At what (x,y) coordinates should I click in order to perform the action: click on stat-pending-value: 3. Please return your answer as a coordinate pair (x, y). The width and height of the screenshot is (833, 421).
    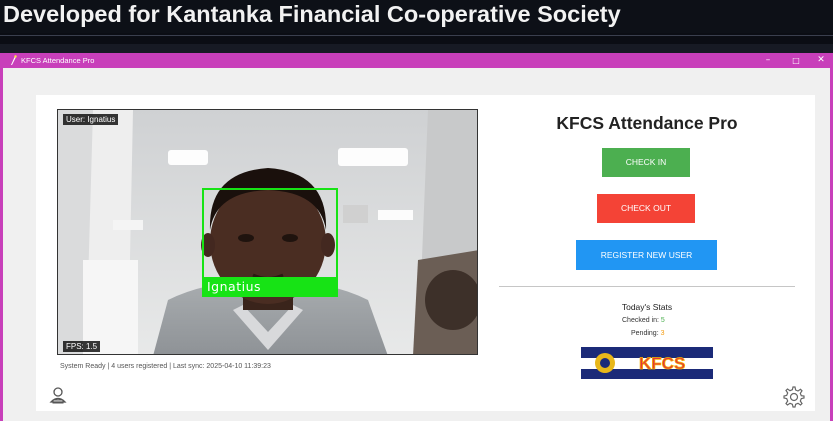
    Looking at the image, I should click on (662, 333).